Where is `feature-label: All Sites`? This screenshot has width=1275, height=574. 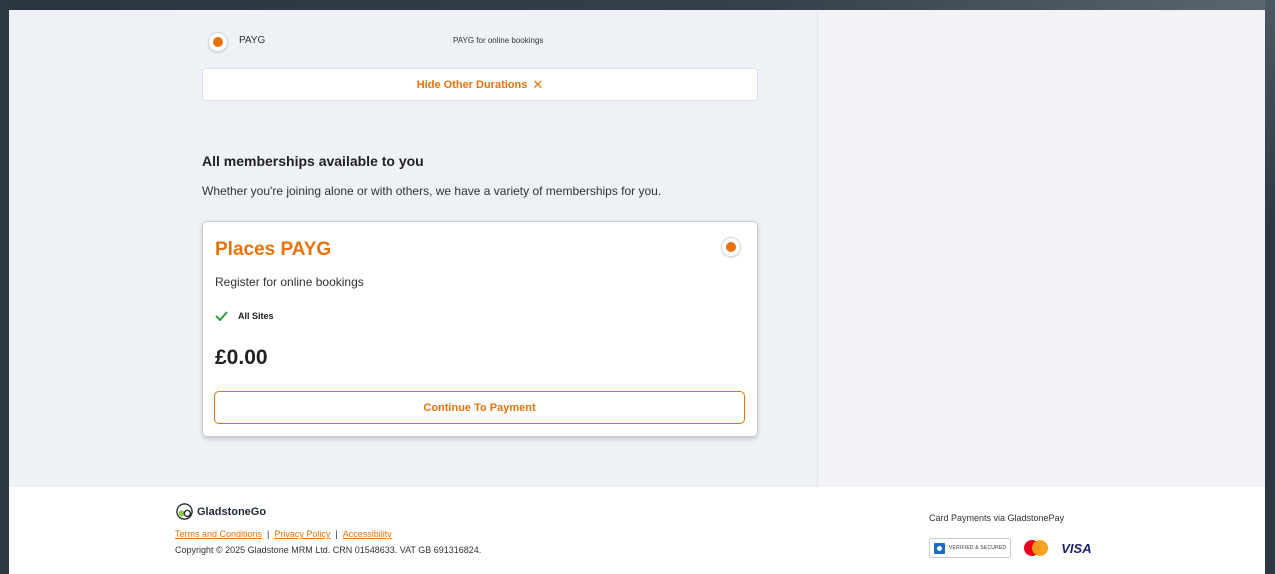
feature-label: All Sites is located at coordinates (256, 316).